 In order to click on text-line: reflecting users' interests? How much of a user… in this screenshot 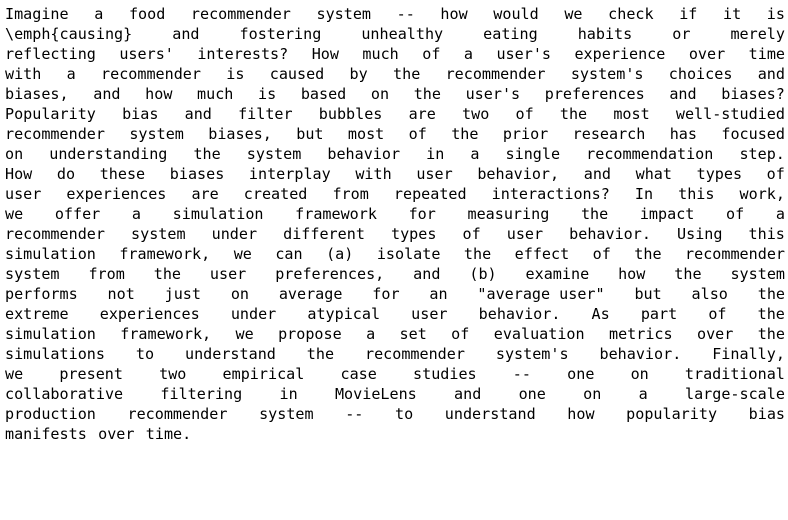, I will do `click(395, 54)`.